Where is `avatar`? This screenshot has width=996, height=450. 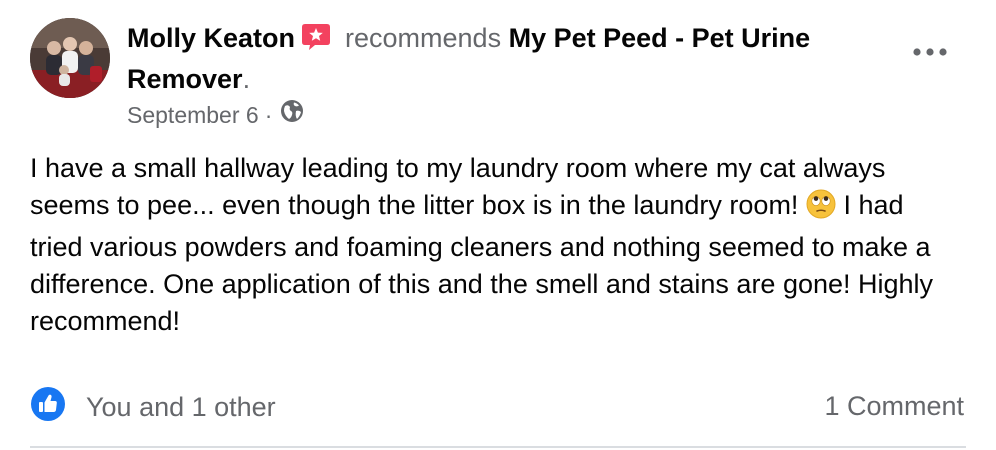
avatar is located at coordinates (70, 58).